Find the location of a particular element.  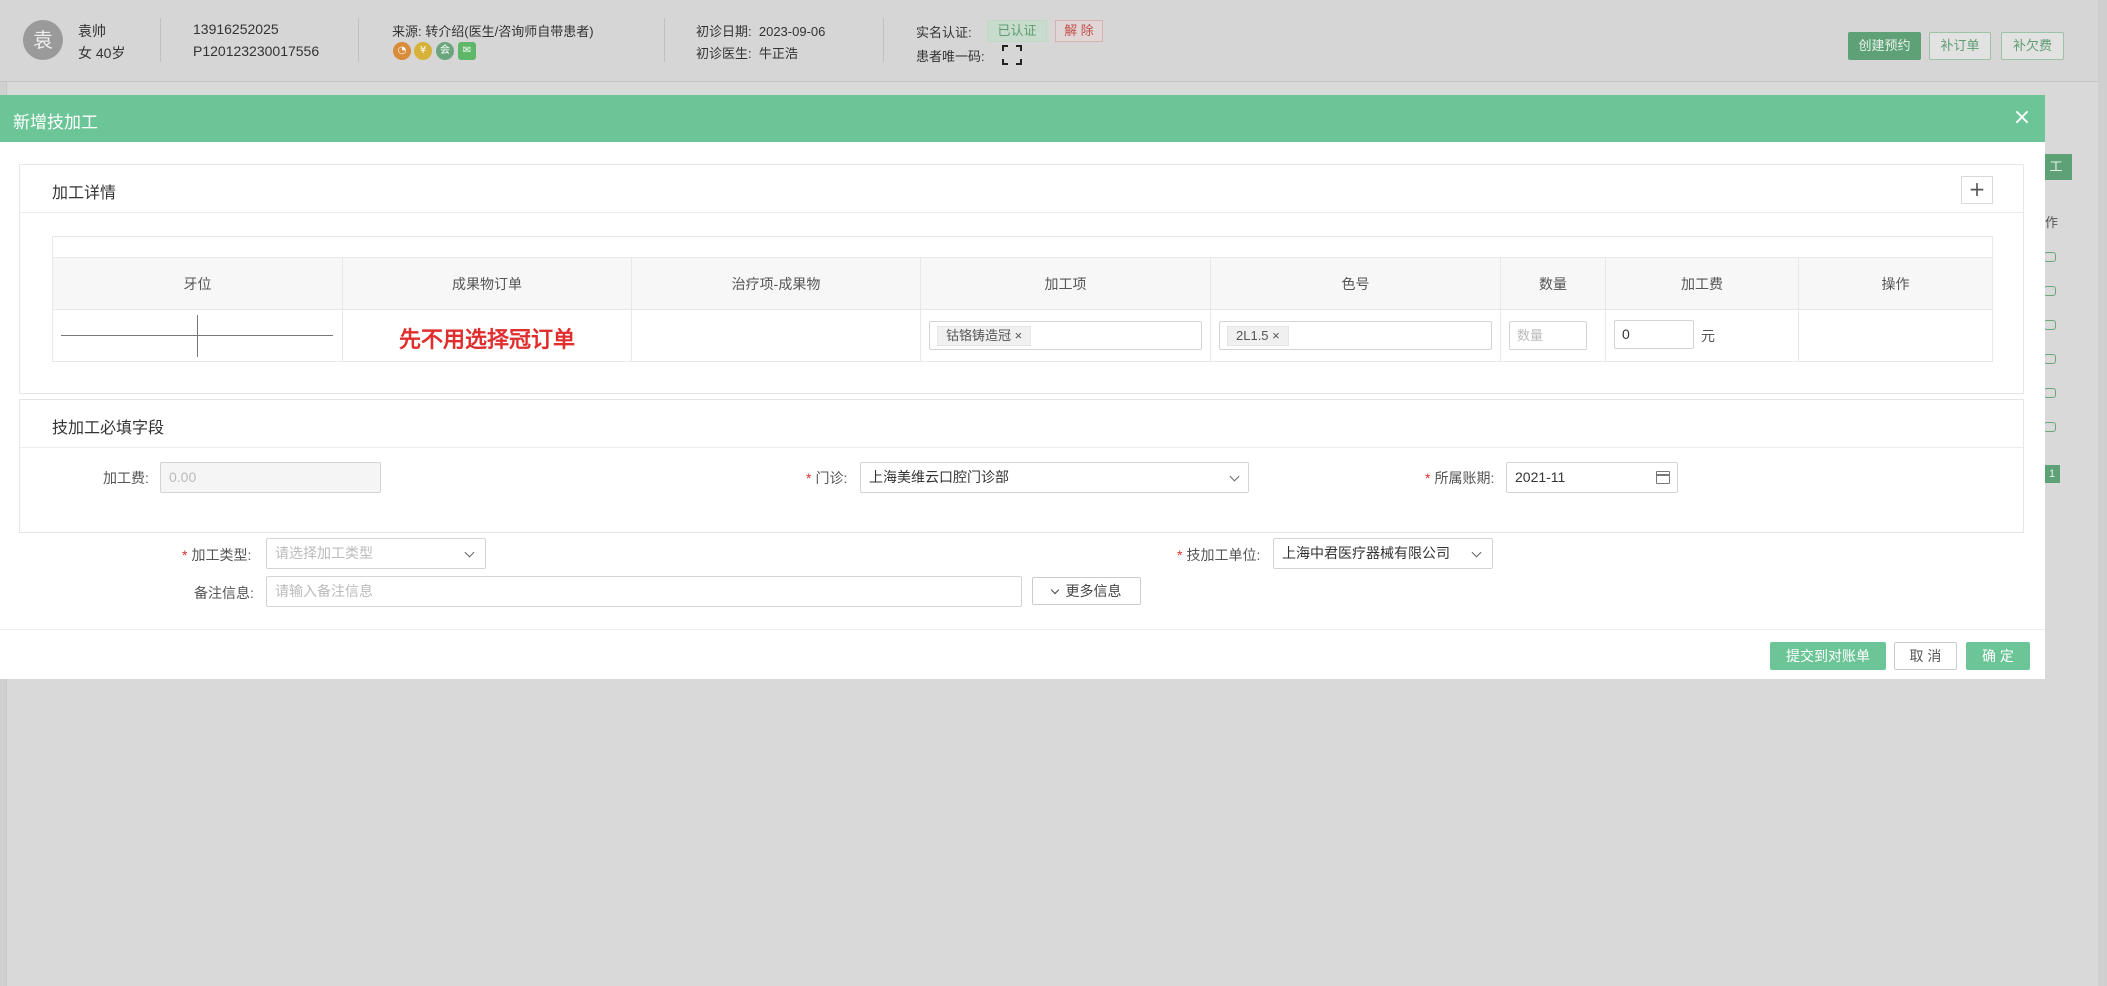

clinic-select: 上海美维云口腔门诊部 is located at coordinates (1054, 477).